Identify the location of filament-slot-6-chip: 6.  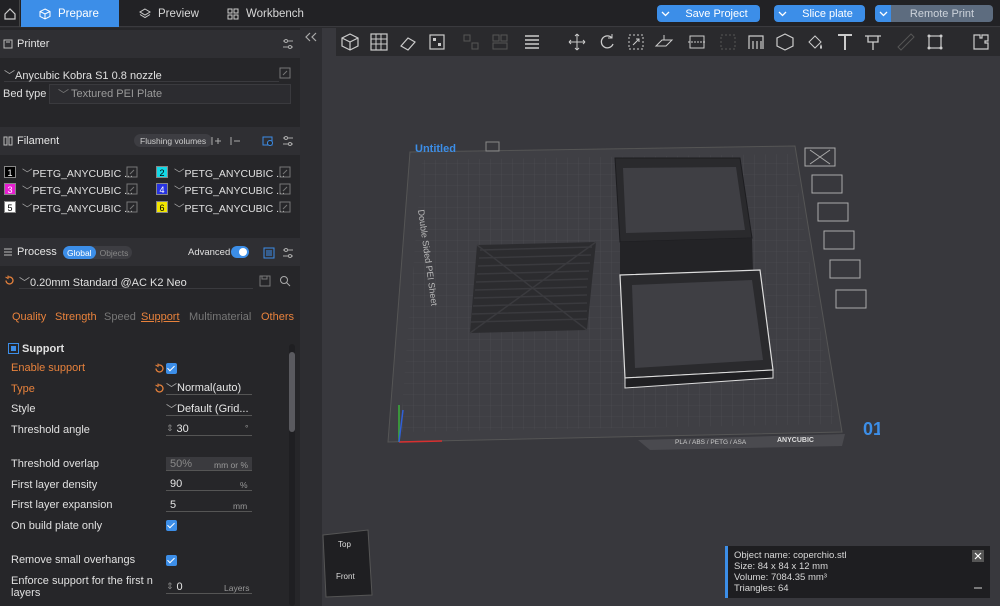
(162, 207).